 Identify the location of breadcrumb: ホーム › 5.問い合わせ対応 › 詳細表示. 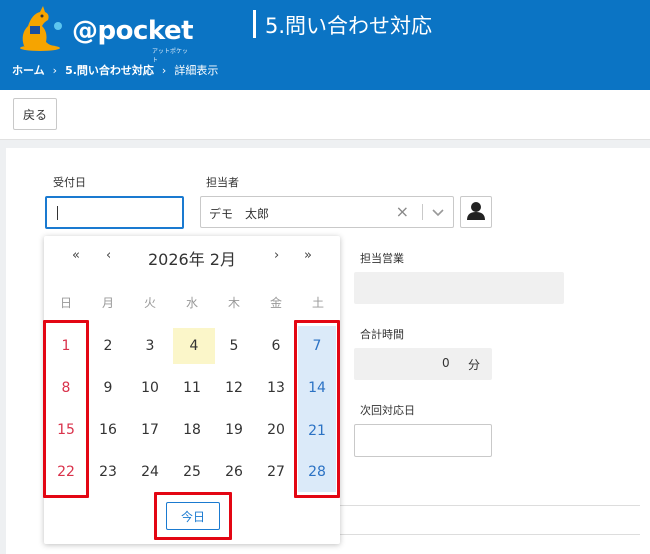
(115, 70).